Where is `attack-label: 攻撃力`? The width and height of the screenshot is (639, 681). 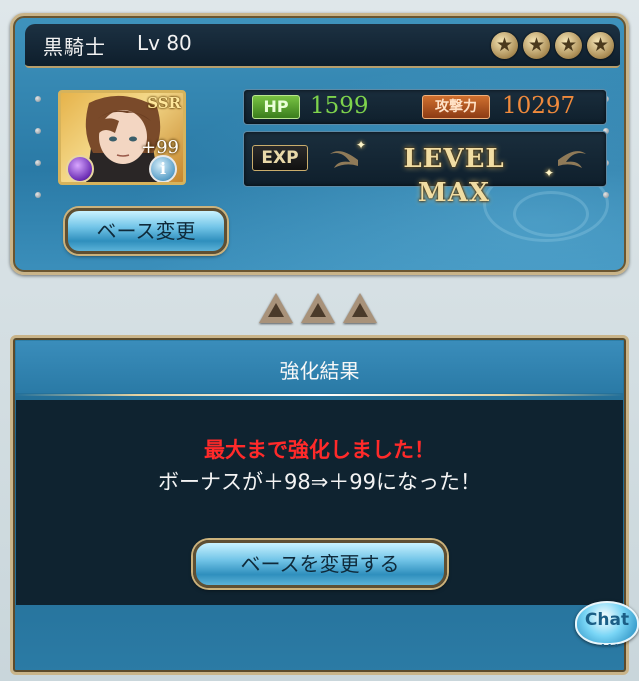 attack-label: 攻撃力 is located at coordinates (456, 107).